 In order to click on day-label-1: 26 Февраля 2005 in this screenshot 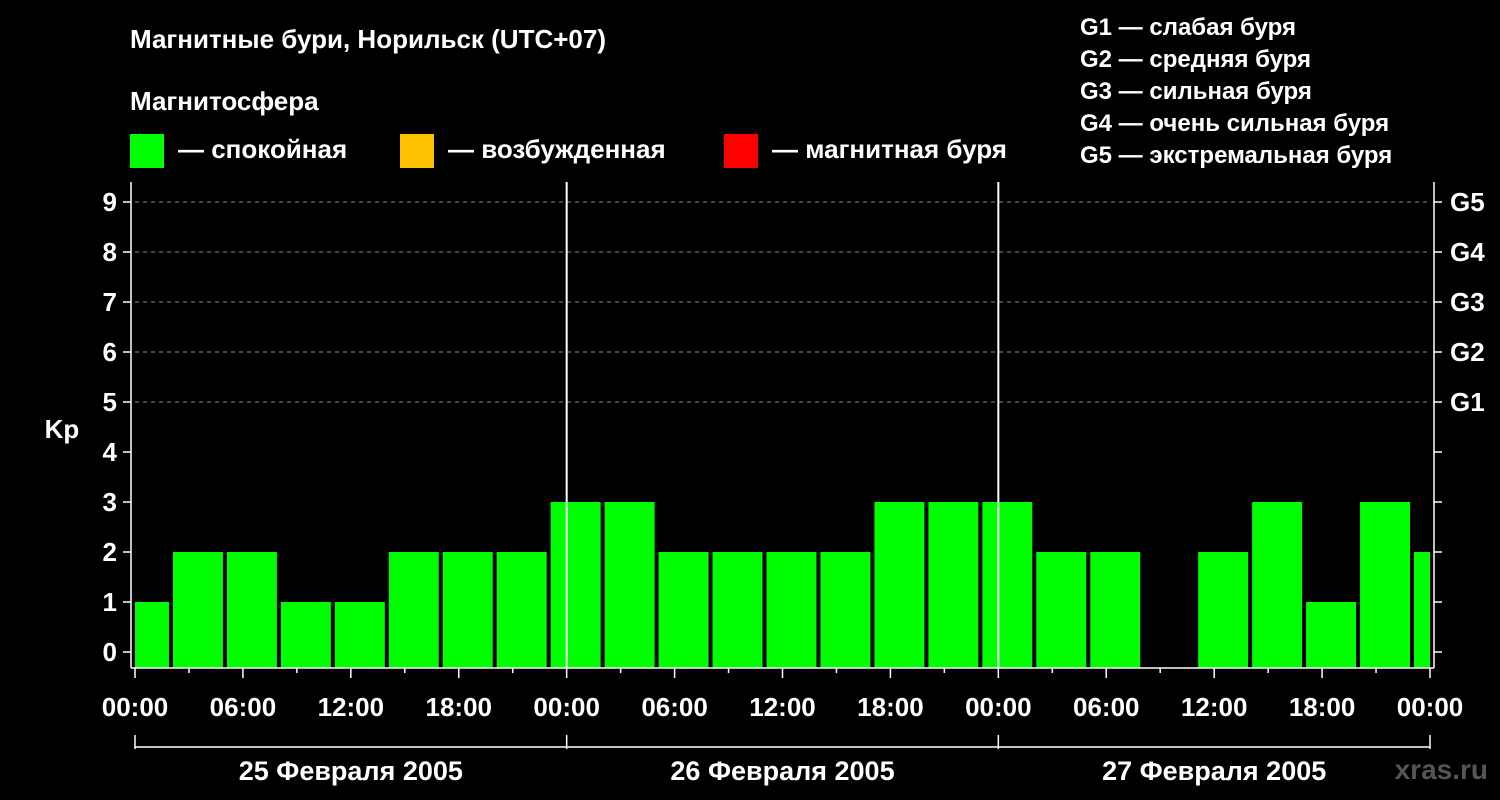, I will do `click(782, 771)`.